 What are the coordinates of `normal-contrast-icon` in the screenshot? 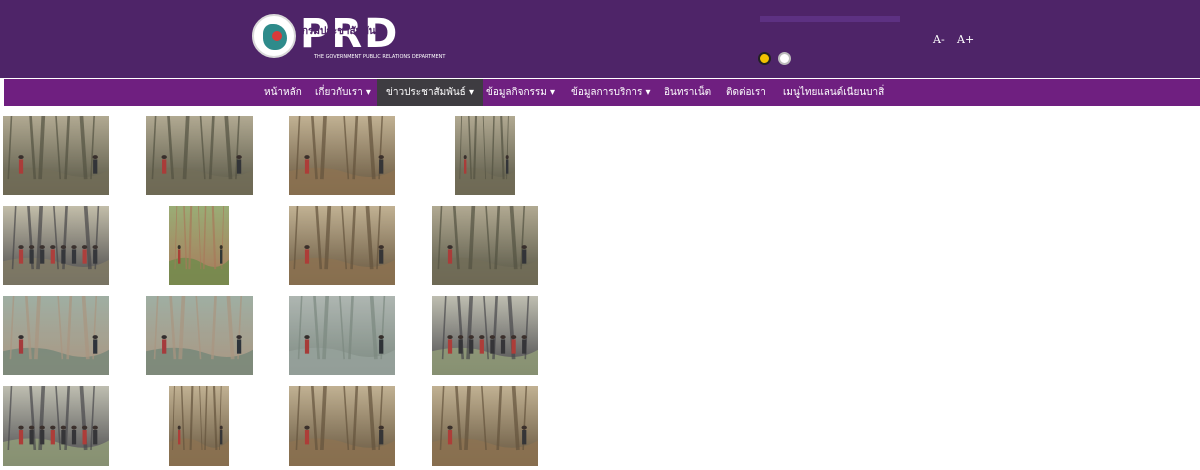 It's located at (784, 58).